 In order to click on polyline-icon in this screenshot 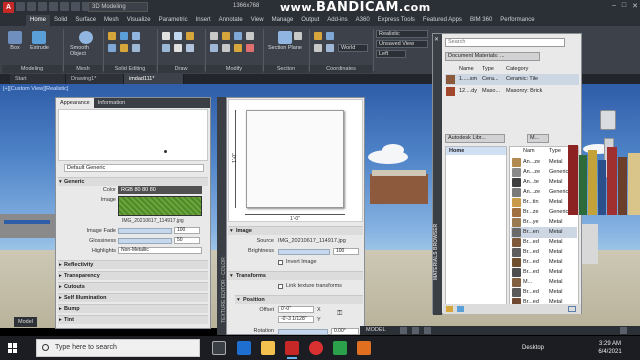, I will do `click(178, 36)`.